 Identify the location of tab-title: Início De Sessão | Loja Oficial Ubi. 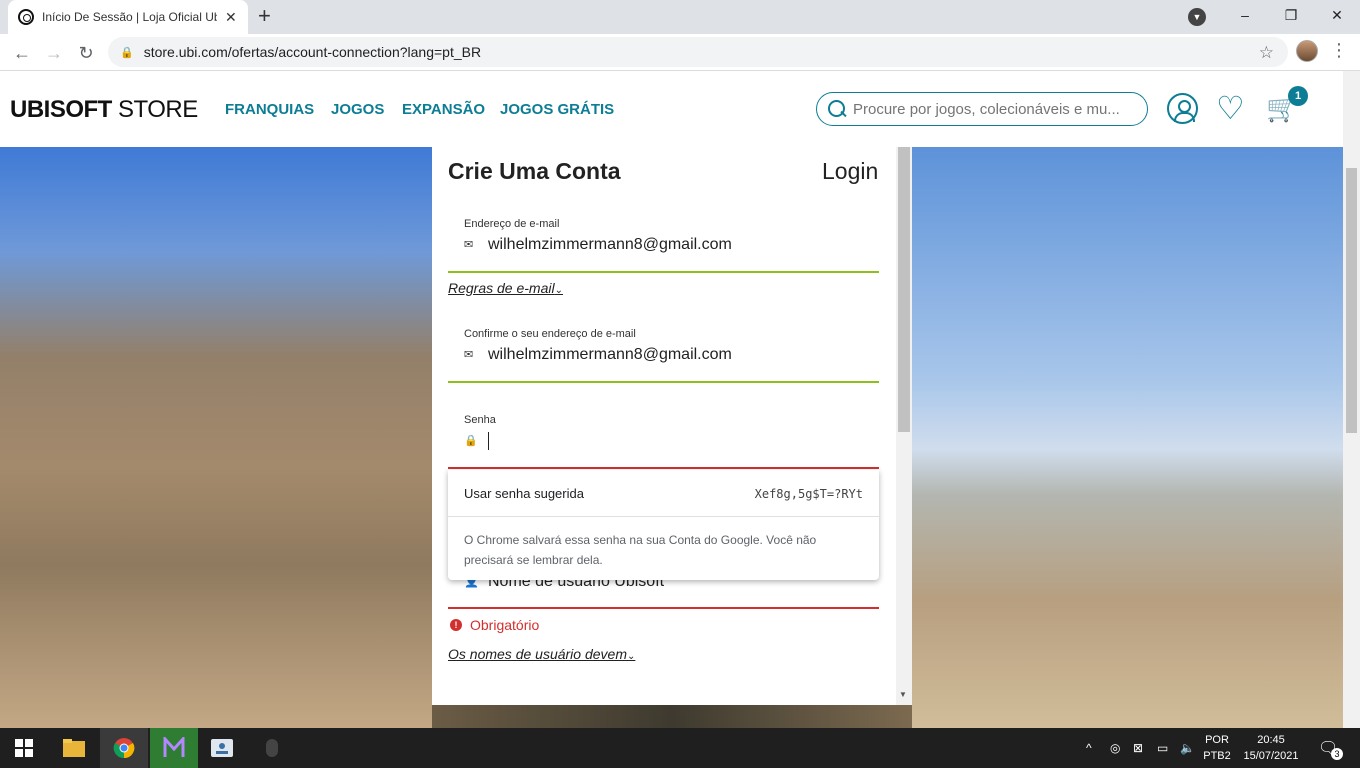
(129, 17).